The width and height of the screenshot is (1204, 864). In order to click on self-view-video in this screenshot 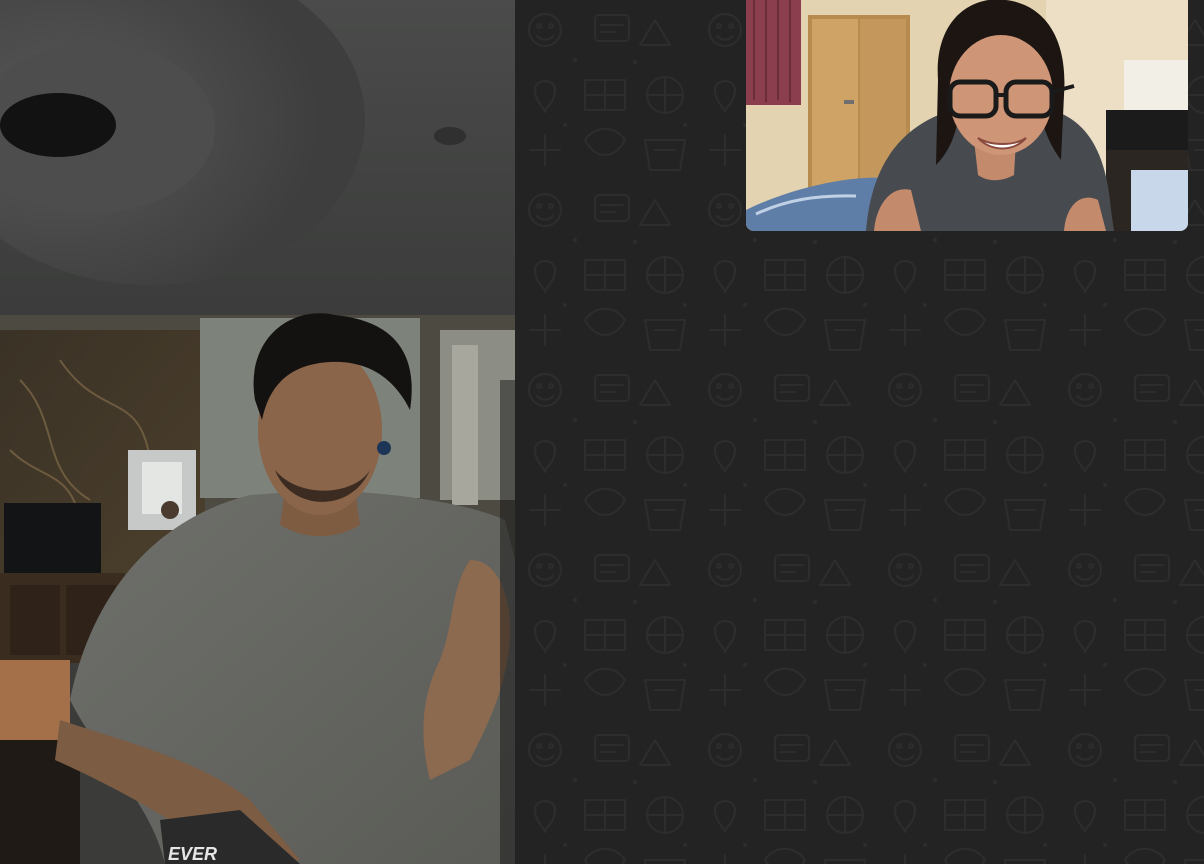, I will do `click(967, 115)`.